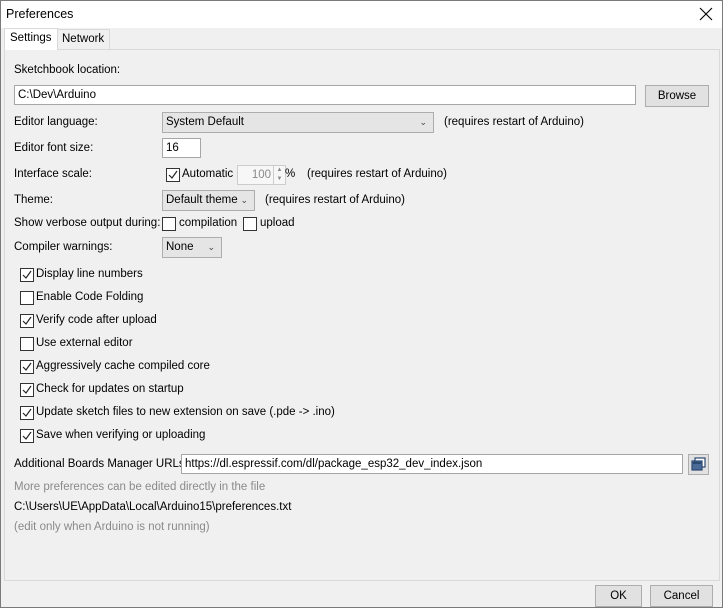  Describe the element at coordinates (67, 70) in the screenshot. I see `sketchbook-label: Sketchbook location:` at that location.